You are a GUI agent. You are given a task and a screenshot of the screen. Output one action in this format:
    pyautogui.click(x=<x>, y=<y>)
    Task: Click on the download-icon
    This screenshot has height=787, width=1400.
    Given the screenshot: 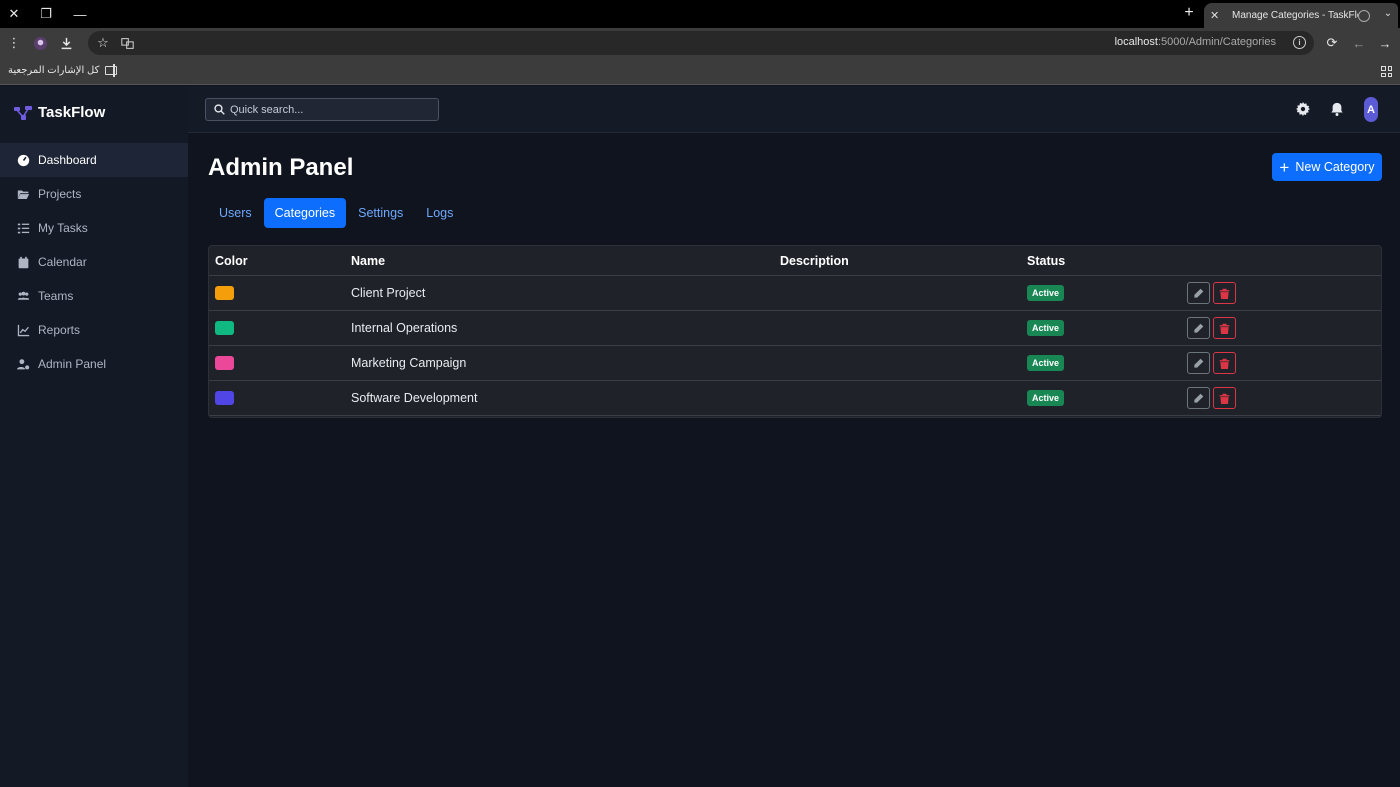 What is the action you would take?
    pyautogui.click(x=66, y=43)
    